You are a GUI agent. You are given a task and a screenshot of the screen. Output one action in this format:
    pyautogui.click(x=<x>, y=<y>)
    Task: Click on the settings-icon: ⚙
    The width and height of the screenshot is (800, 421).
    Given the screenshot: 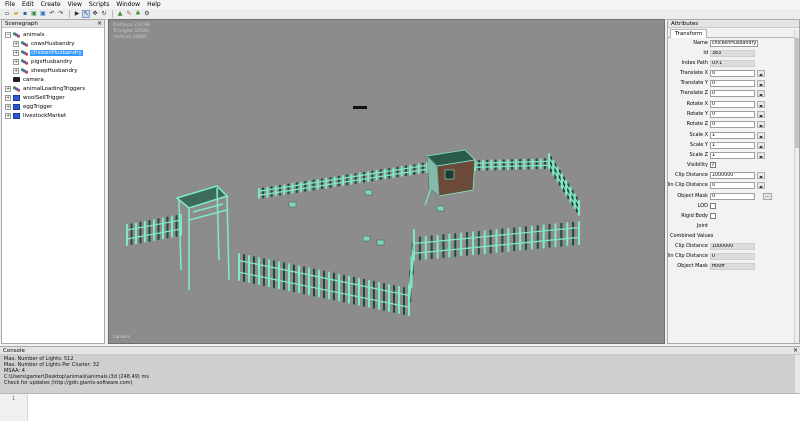 What is the action you would take?
    pyautogui.click(x=147, y=14)
    